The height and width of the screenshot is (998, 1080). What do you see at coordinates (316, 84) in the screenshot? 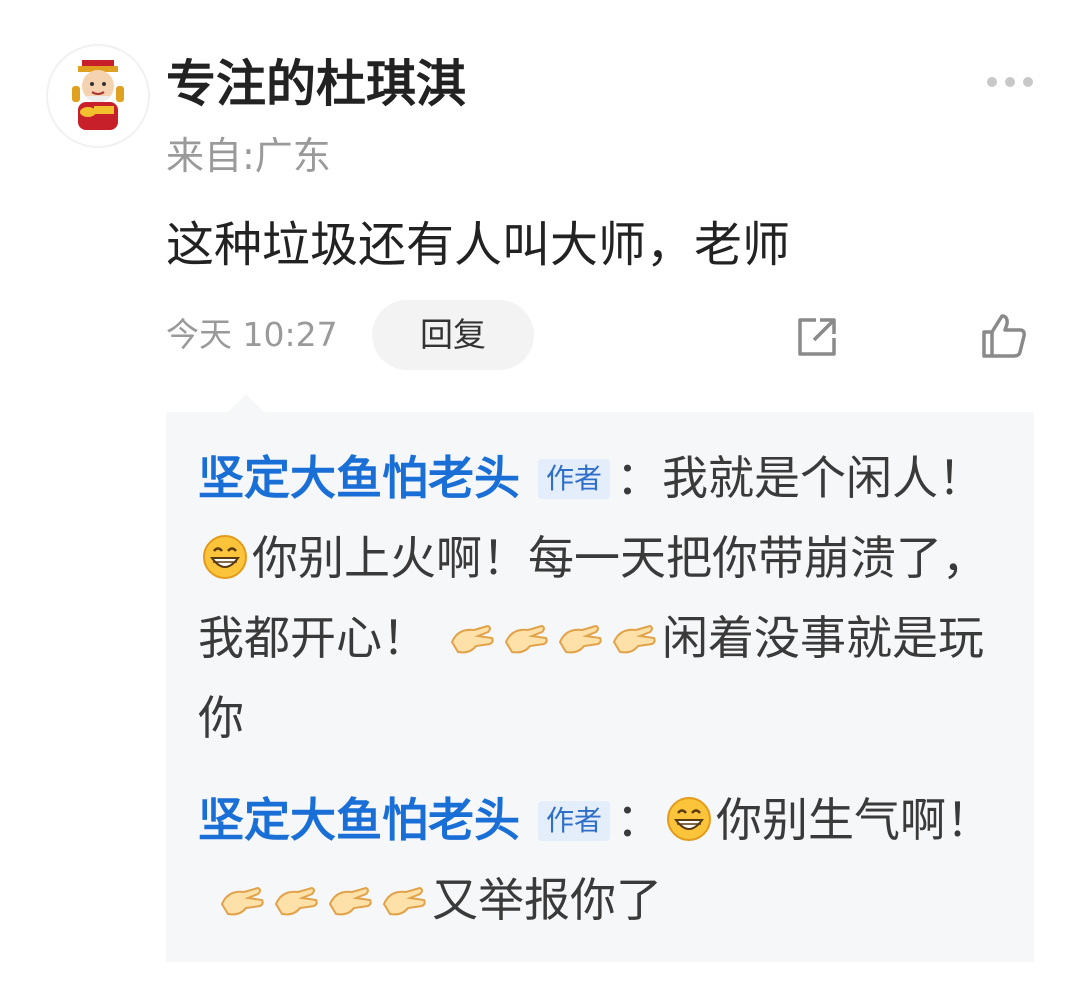
I see `username: 专注的杜琪淇` at bounding box center [316, 84].